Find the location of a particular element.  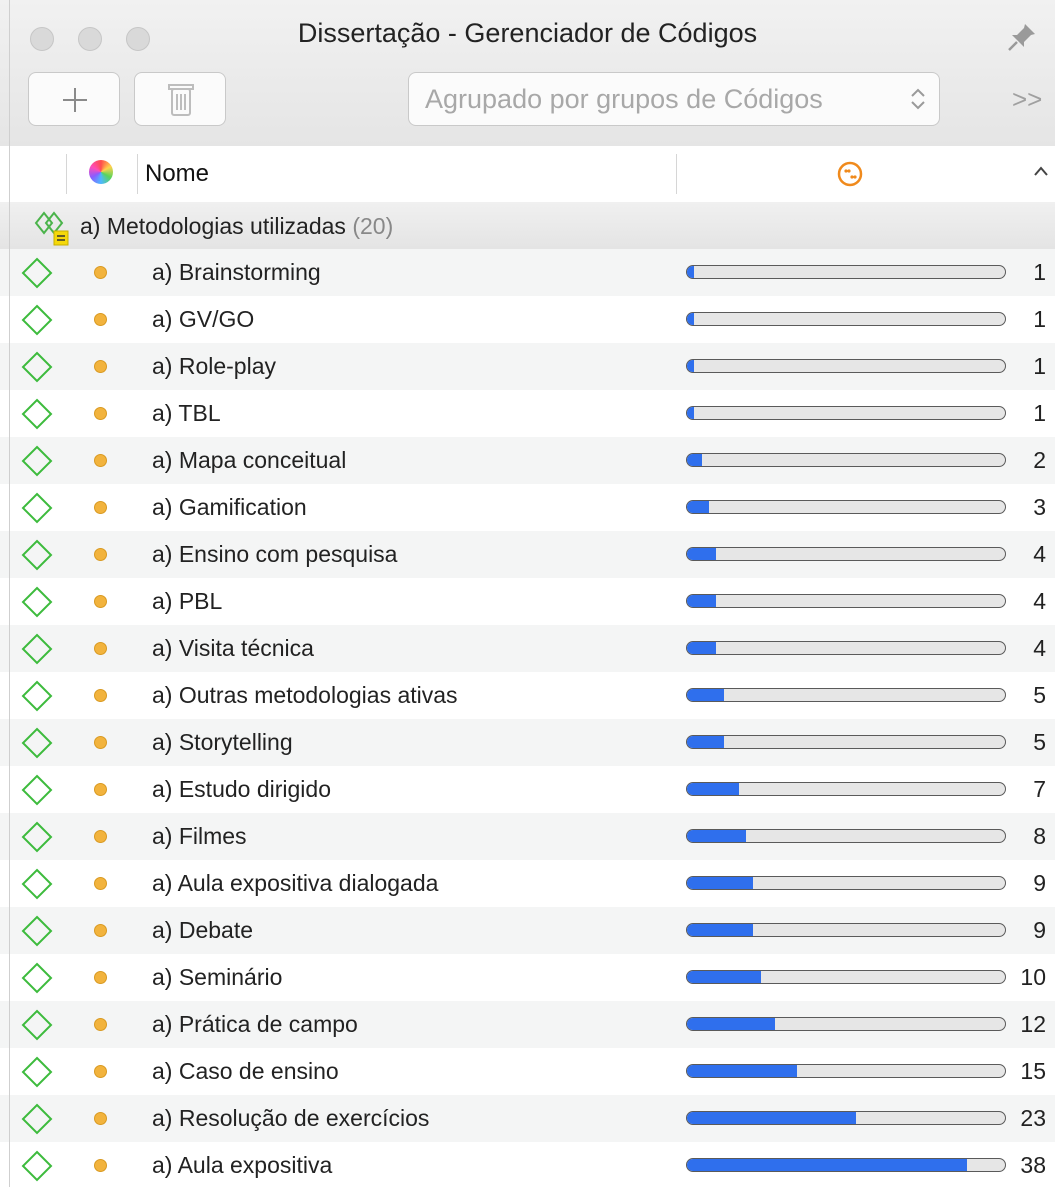

delete-code-button is located at coordinates (180, 99).